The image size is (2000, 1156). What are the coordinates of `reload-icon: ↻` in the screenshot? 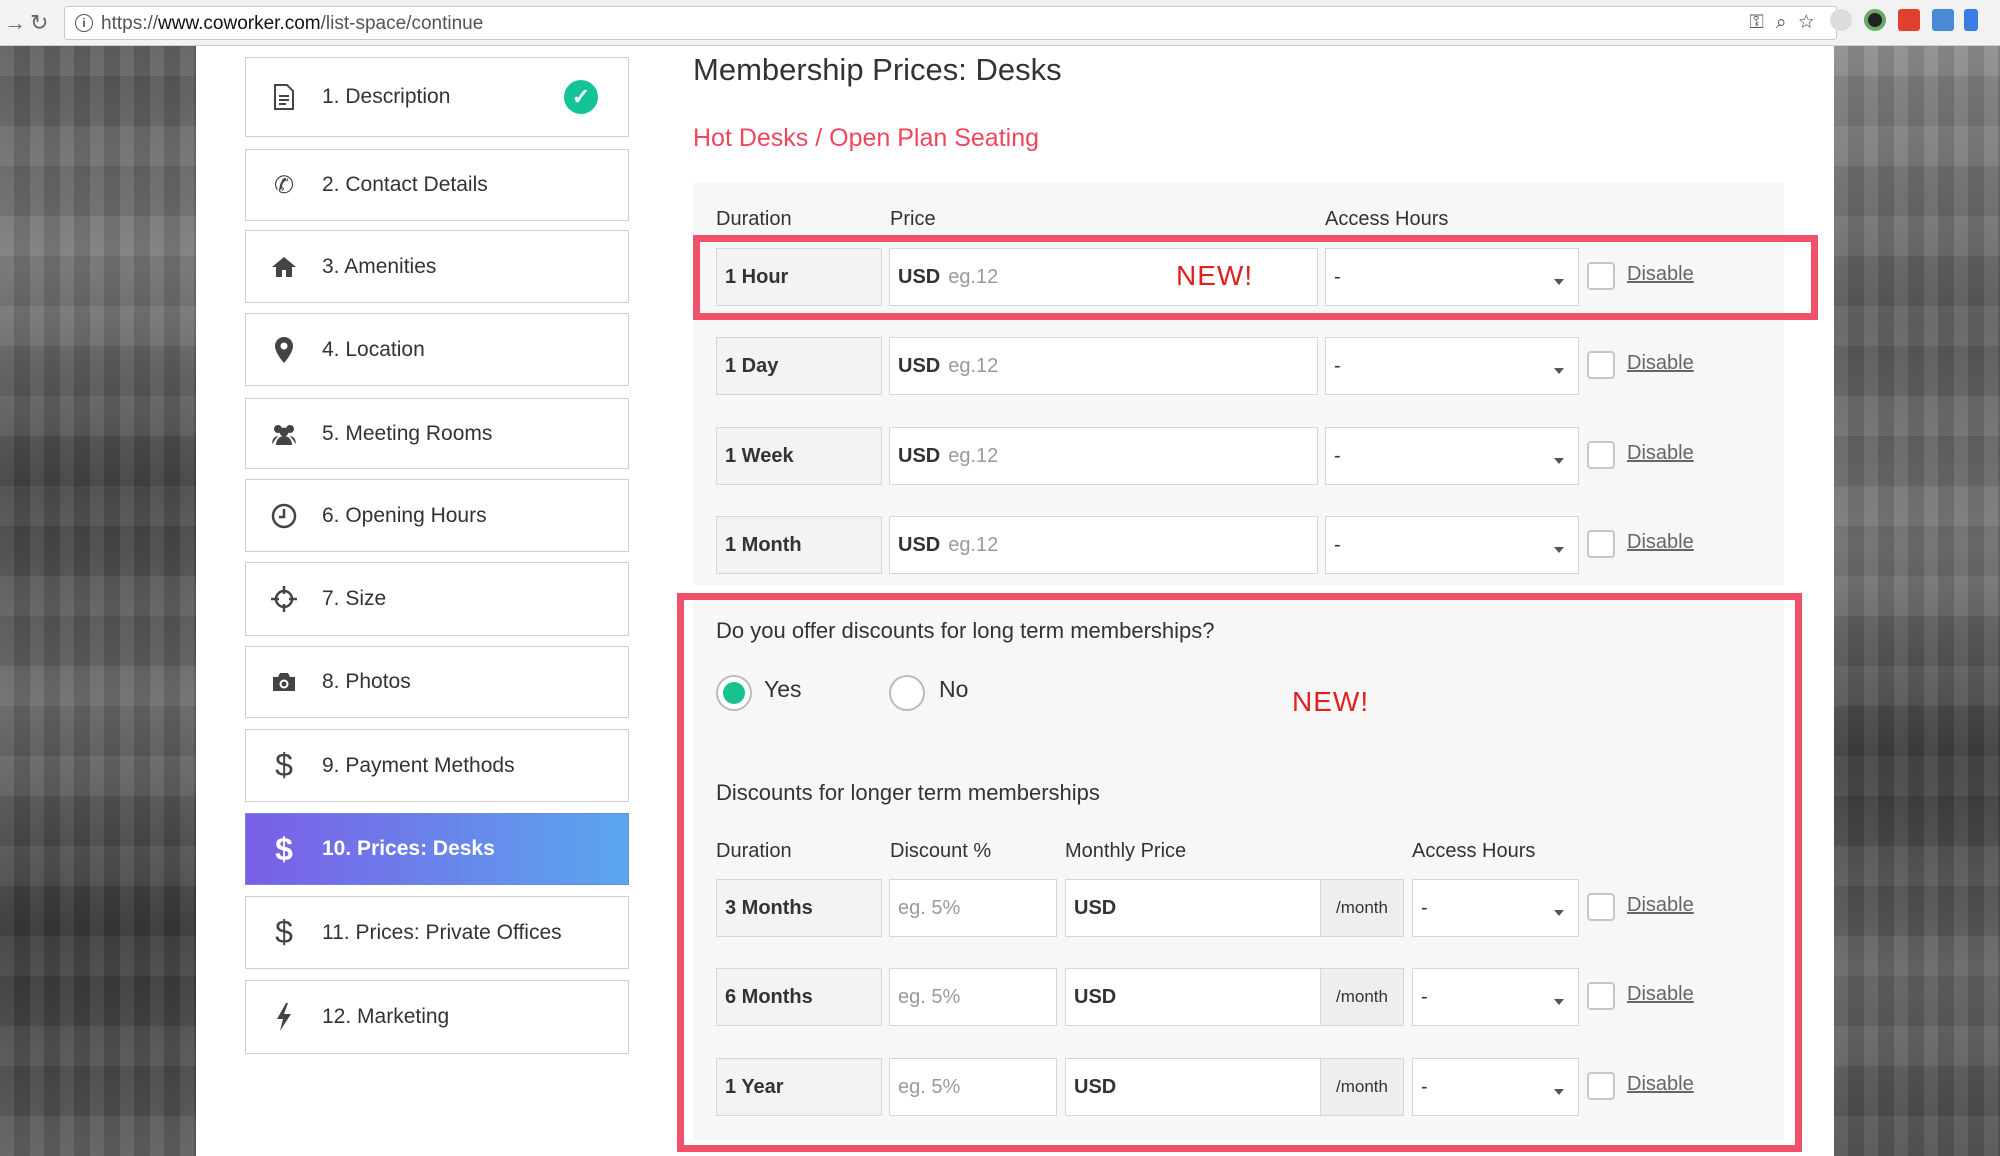 It's located at (39, 23).